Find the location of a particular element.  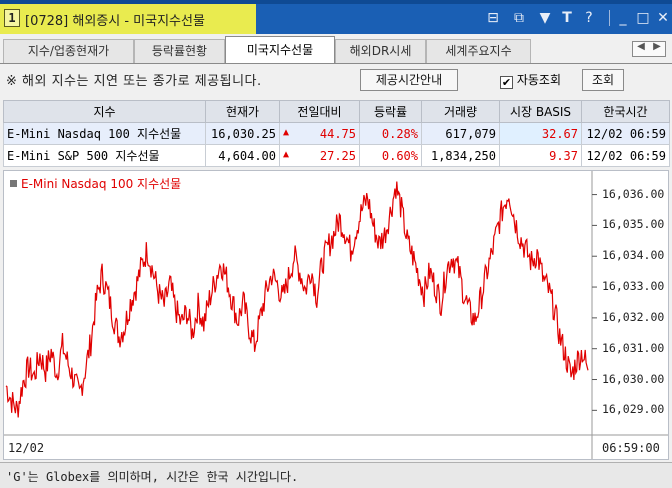

tab-overseas-dr: 해외DR시세 is located at coordinates (380, 51).